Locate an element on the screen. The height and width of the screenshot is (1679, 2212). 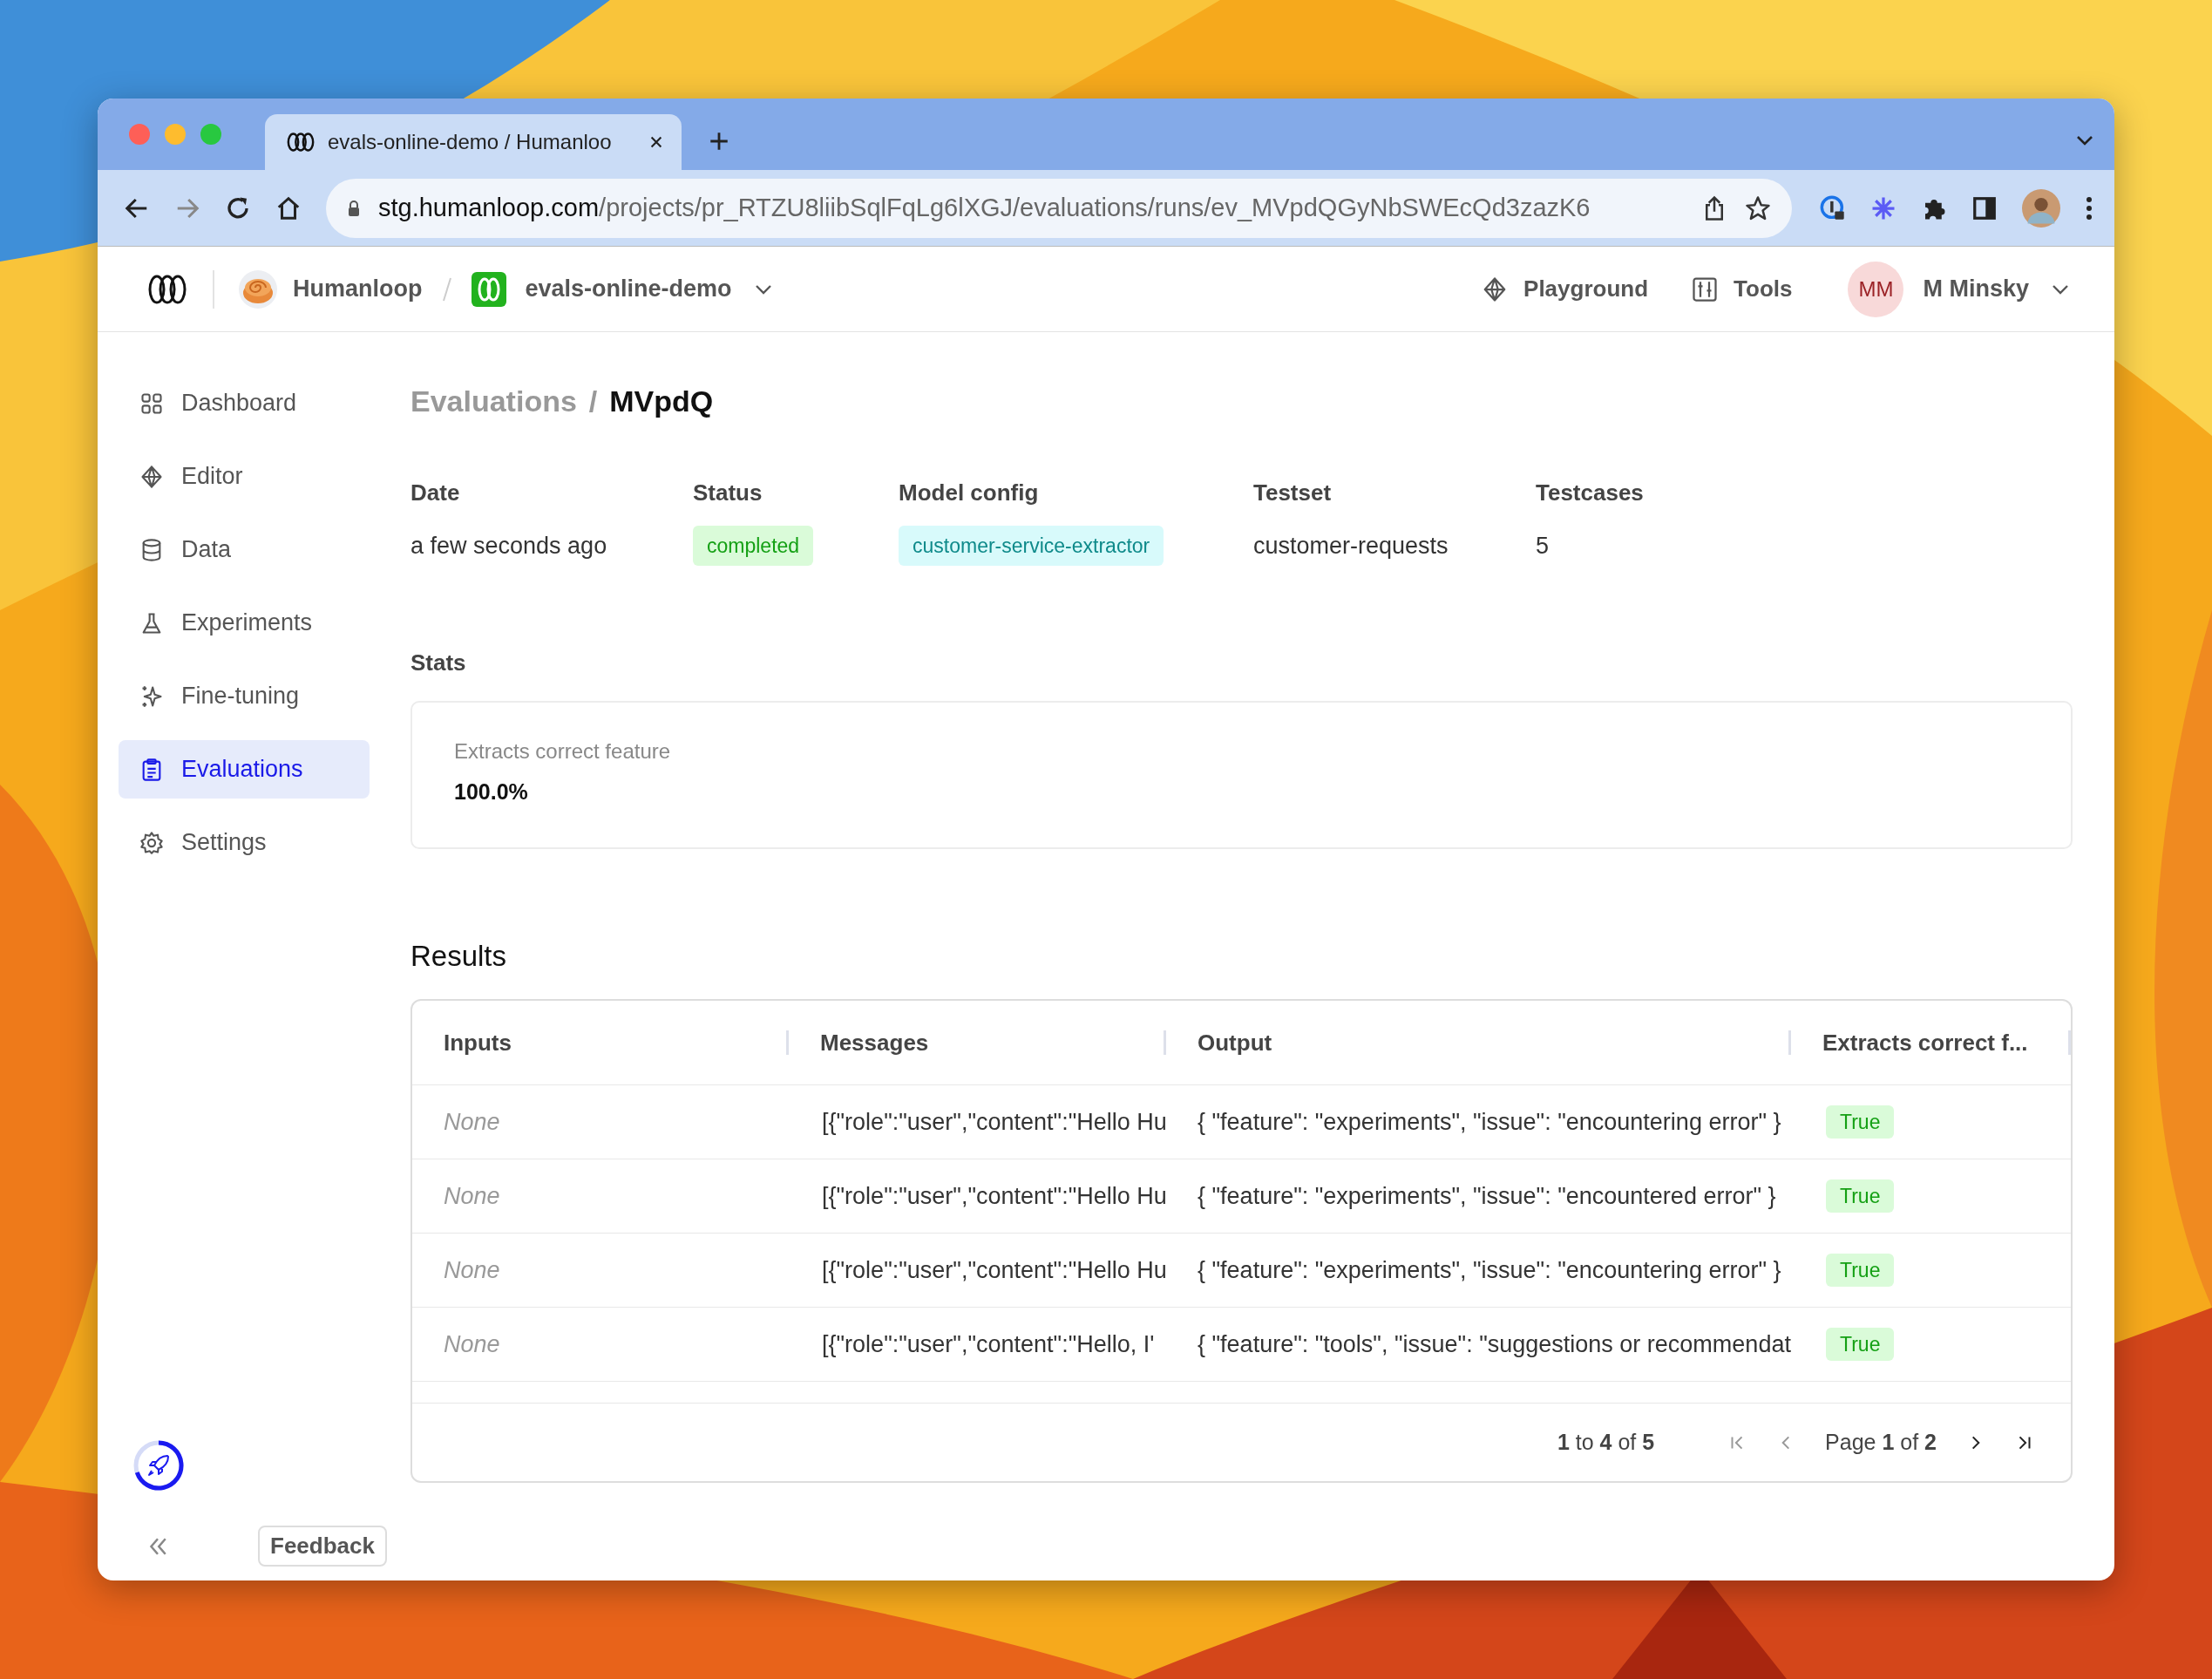
lock-icon is located at coordinates (354, 208).